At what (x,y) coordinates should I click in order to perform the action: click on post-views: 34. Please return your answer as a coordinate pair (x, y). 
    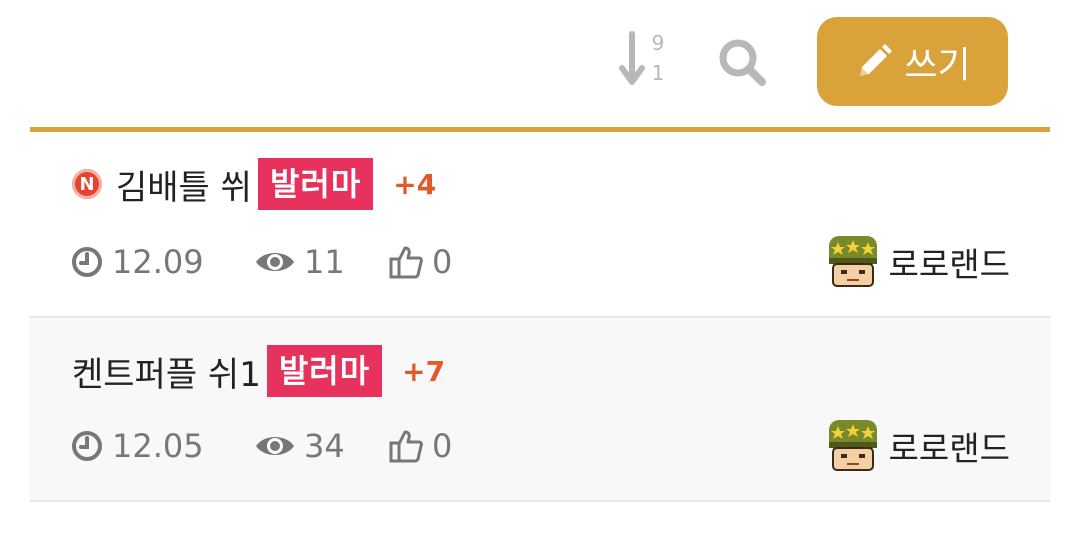
    Looking at the image, I should click on (321, 446).